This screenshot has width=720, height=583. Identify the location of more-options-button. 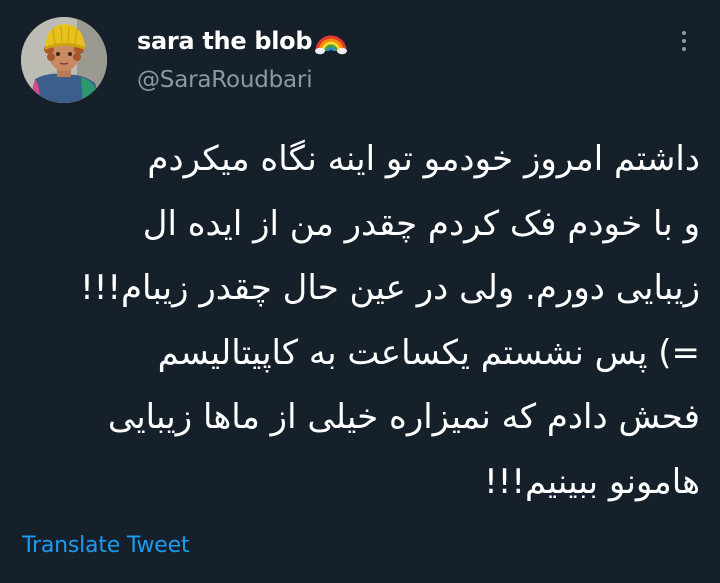
(684, 41).